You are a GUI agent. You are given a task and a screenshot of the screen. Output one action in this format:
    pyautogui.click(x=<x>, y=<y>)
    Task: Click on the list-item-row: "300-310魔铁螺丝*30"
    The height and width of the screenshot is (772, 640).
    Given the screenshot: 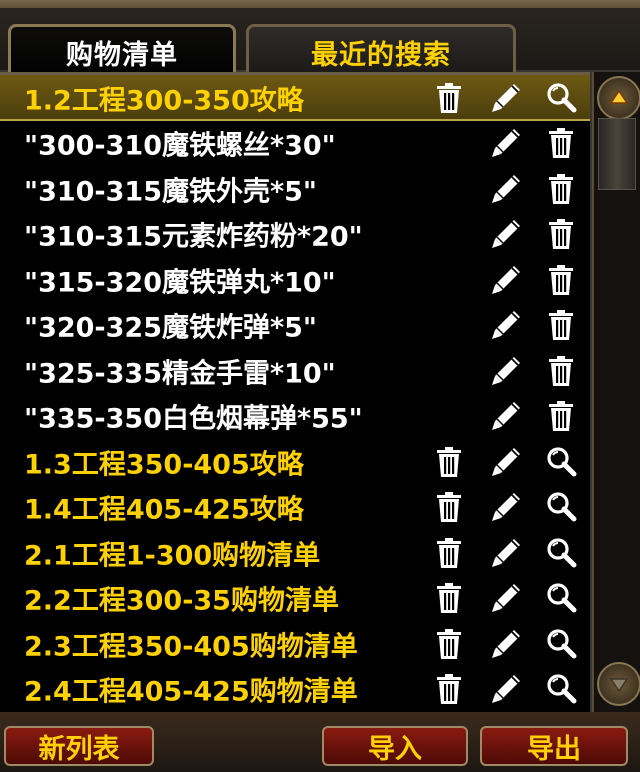 What is the action you would take?
    pyautogui.click(x=295, y=144)
    